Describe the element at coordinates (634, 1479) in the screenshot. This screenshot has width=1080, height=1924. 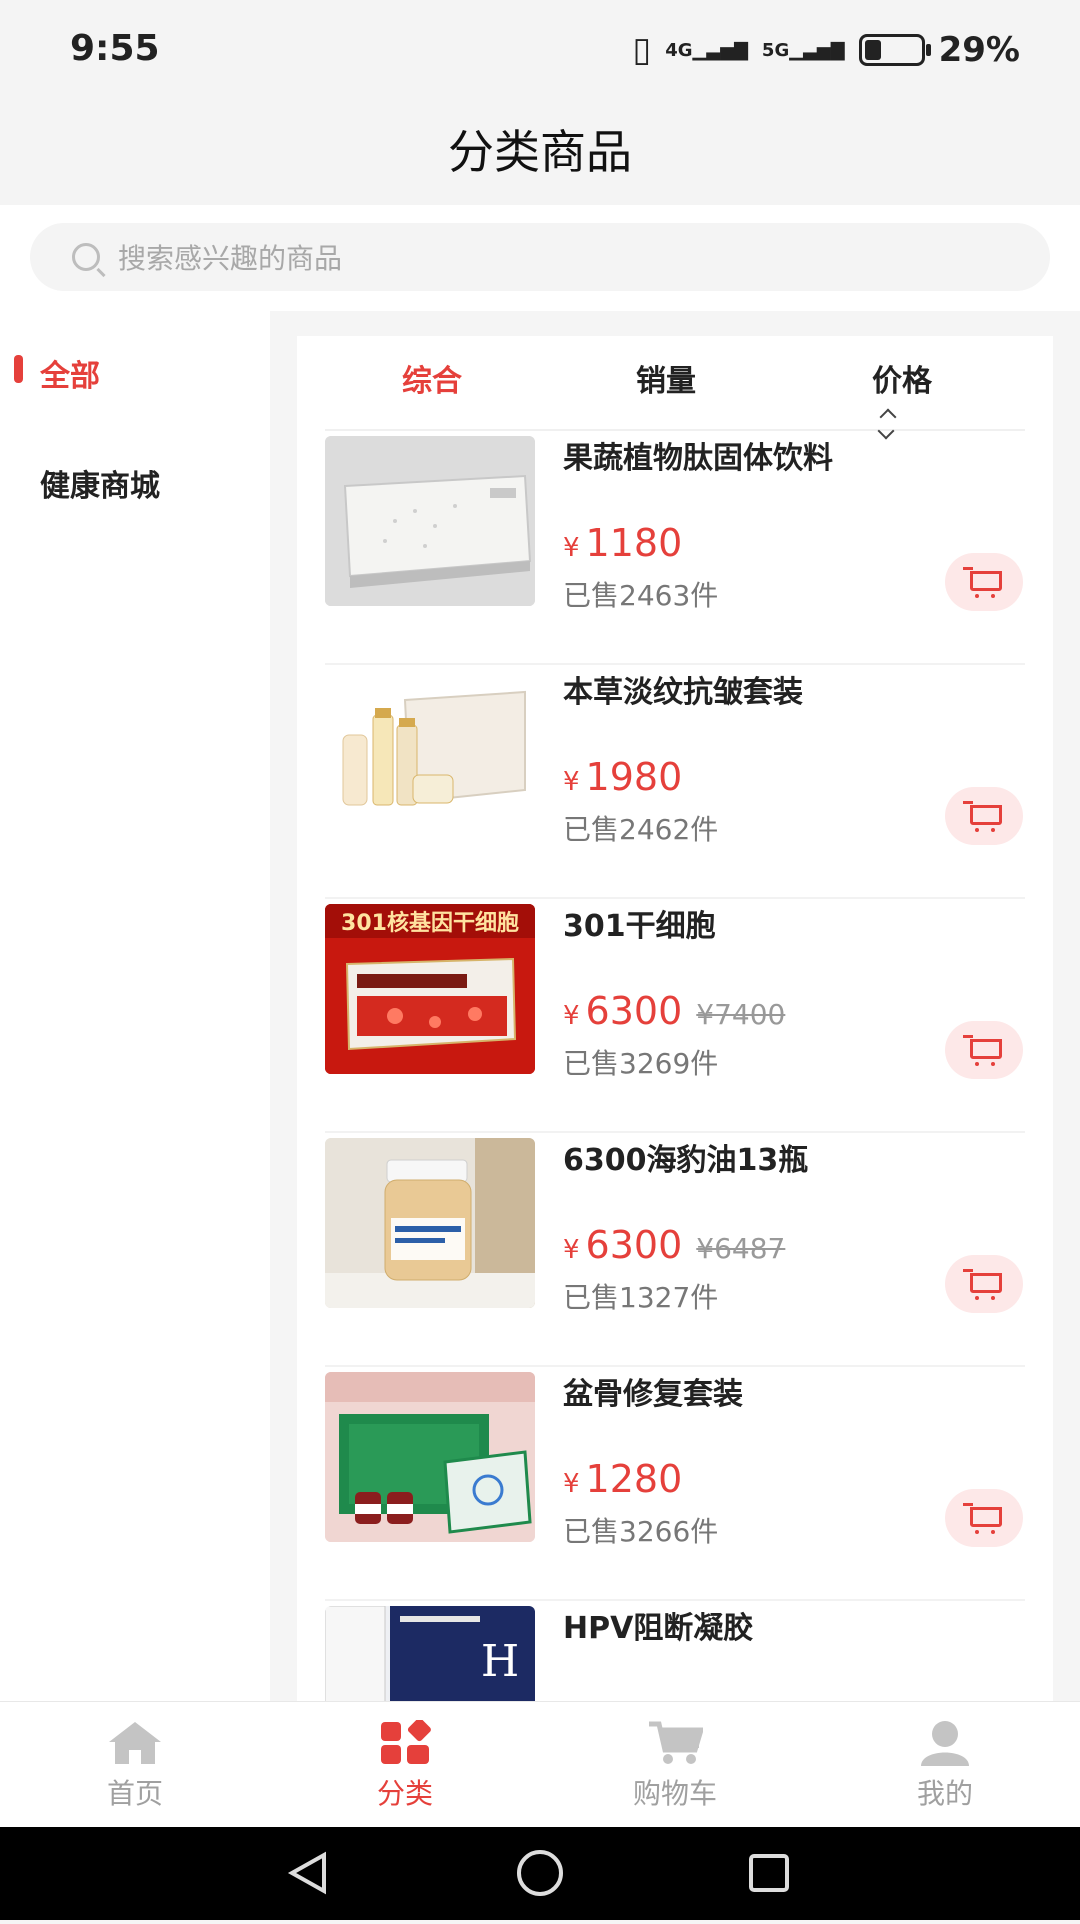
I see `price-value: 1280` at that location.